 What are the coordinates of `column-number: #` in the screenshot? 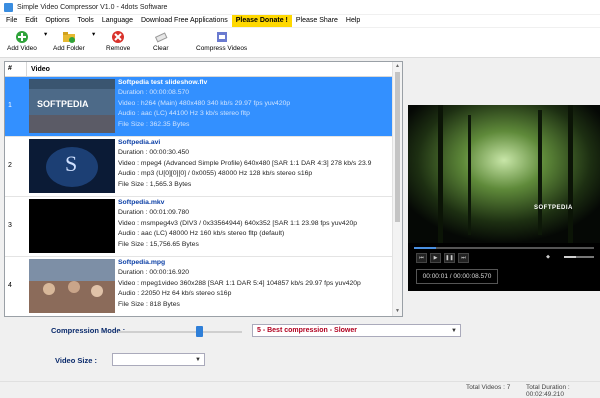 It's located at (16, 69).